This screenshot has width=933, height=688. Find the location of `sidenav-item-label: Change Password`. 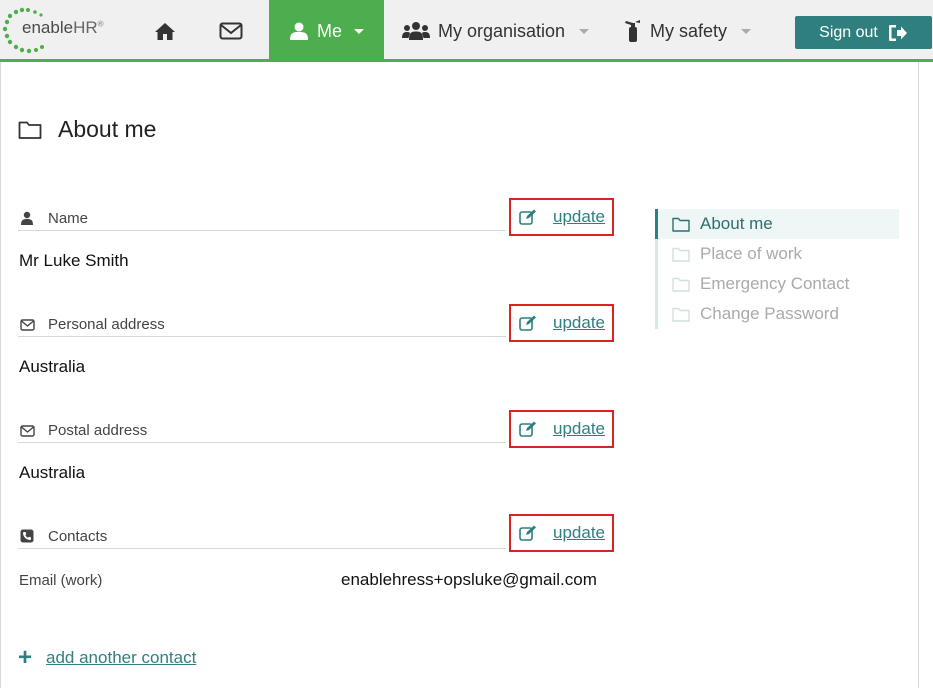

sidenav-item-label: Change Password is located at coordinates (769, 313).